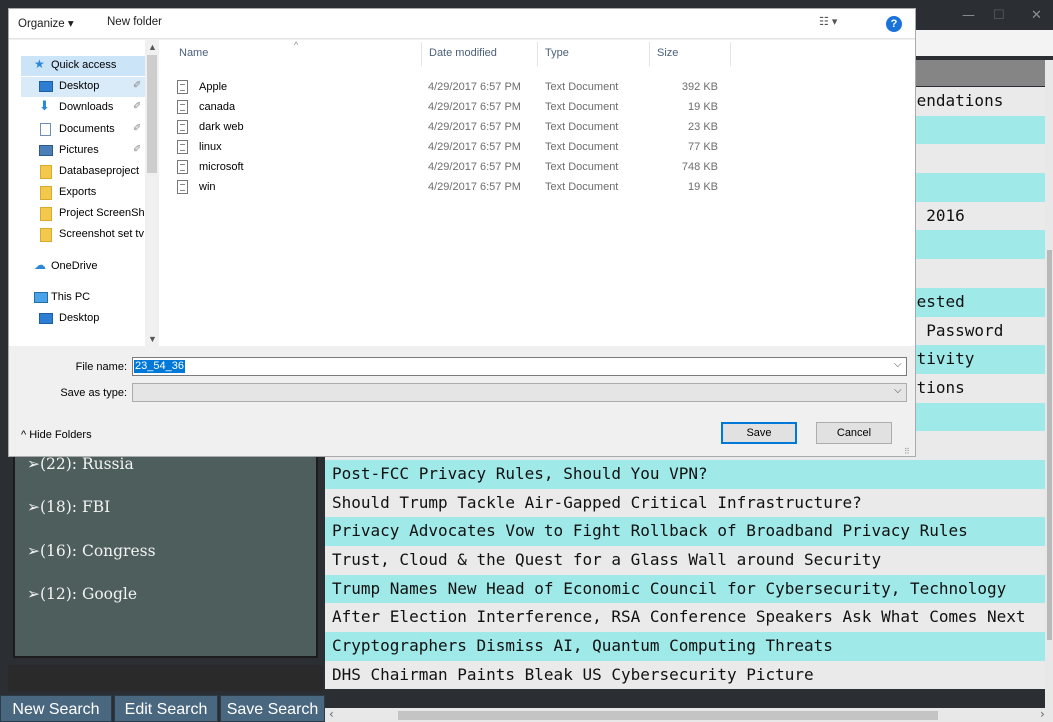 This screenshot has height=722, width=1053. I want to click on nav-label: Downloads, so click(86, 107).